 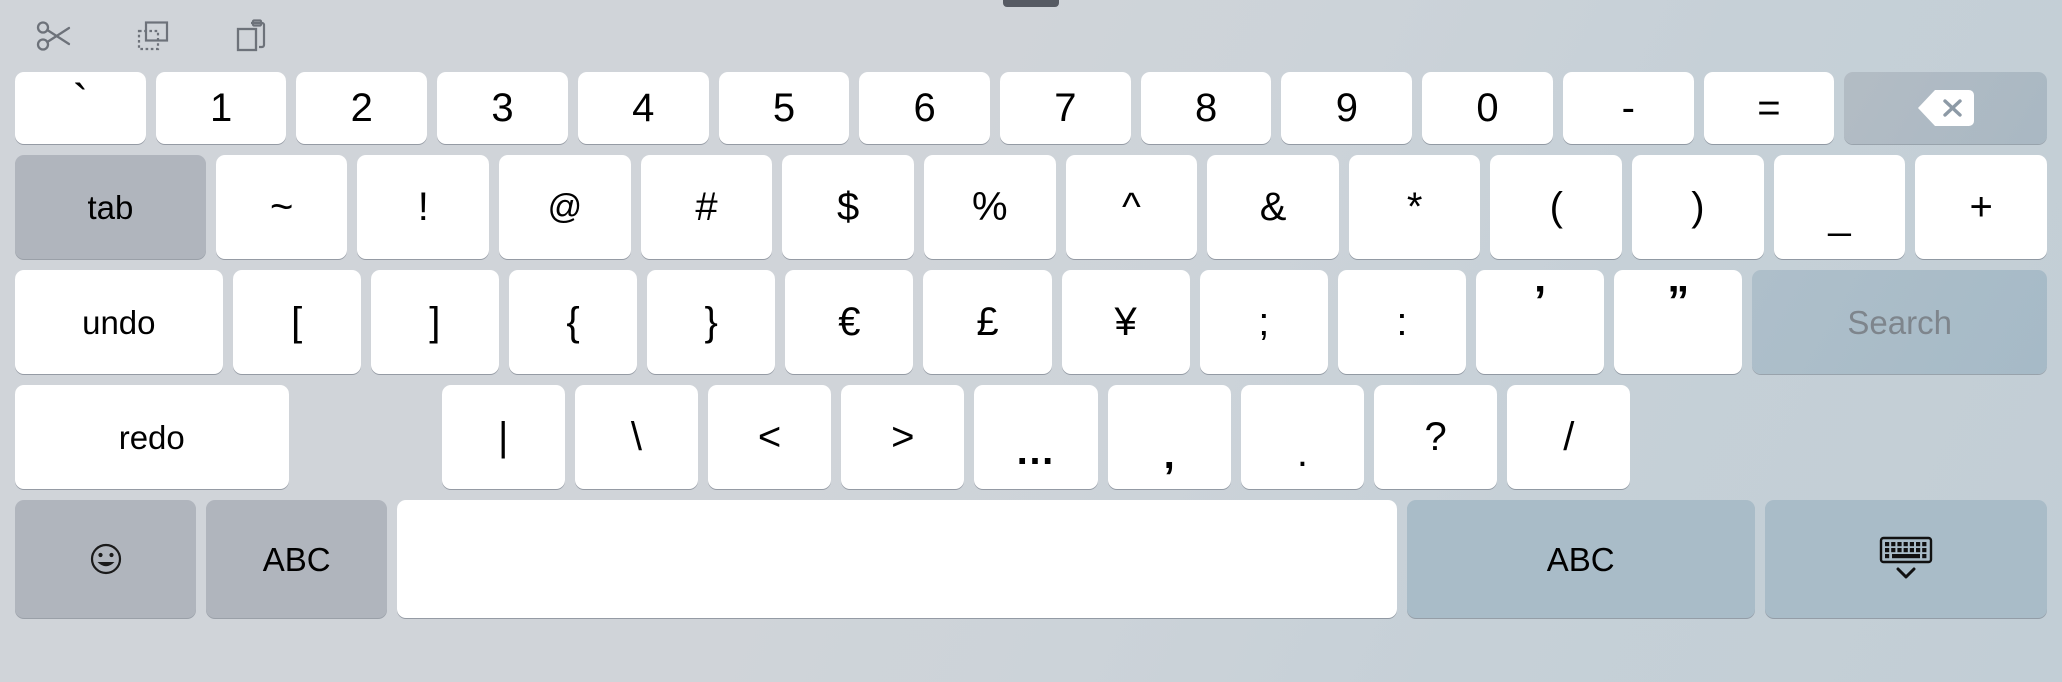 I want to click on key-apostrophe: ’, so click(x=1540, y=322).